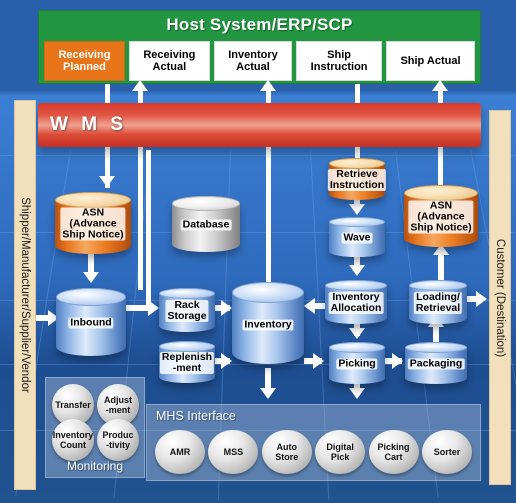 This screenshot has width=516, height=503. What do you see at coordinates (233, 452) in the screenshot?
I see `mhs-item-mss: MSS` at bounding box center [233, 452].